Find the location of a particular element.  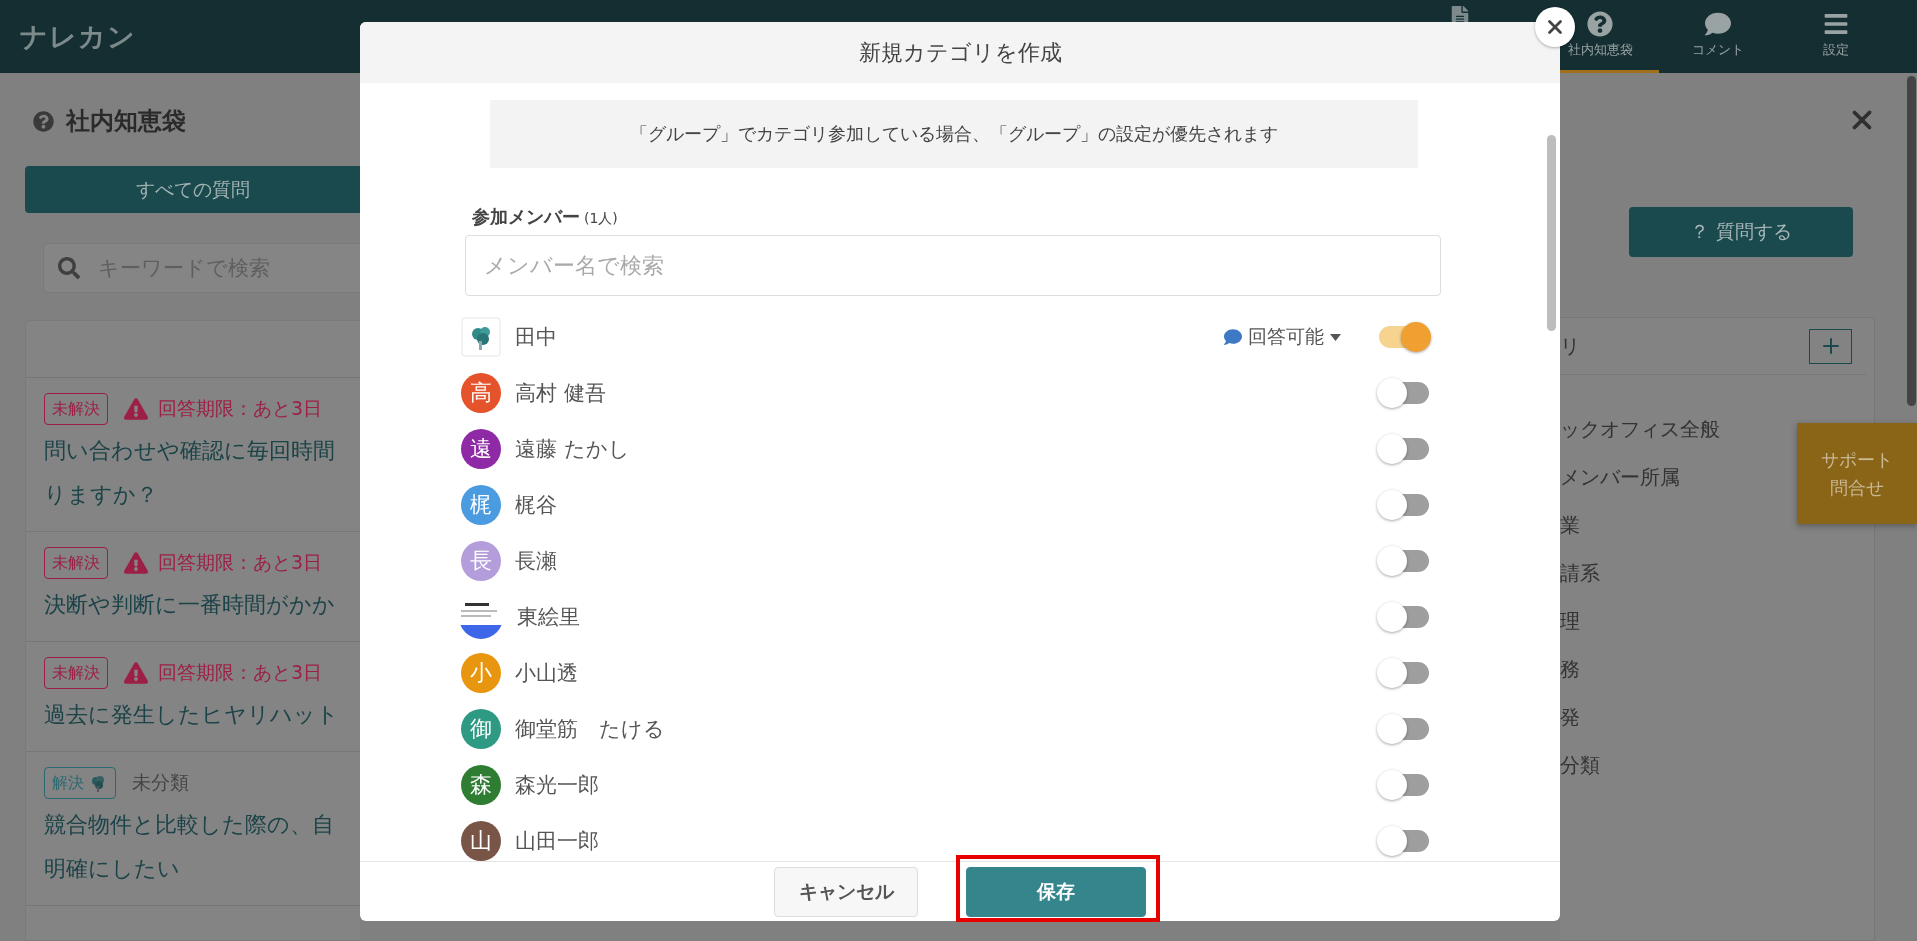

avatar: 山 is located at coordinates (481, 841).